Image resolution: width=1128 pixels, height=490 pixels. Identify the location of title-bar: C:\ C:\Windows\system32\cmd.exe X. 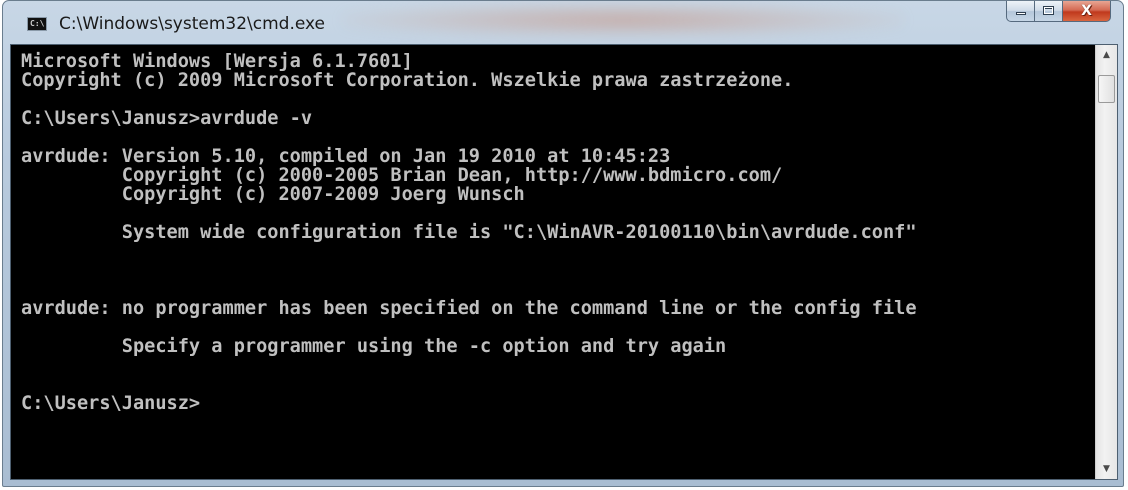
(563, 22).